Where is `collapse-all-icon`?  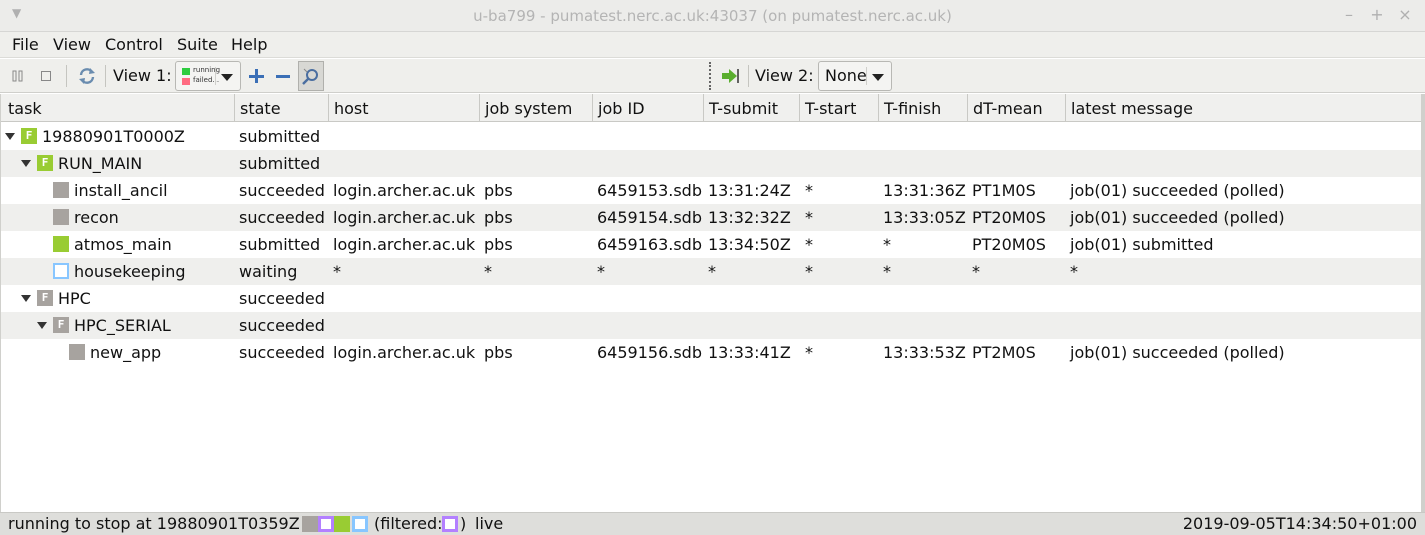 collapse-all-icon is located at coordinates (283, 76).